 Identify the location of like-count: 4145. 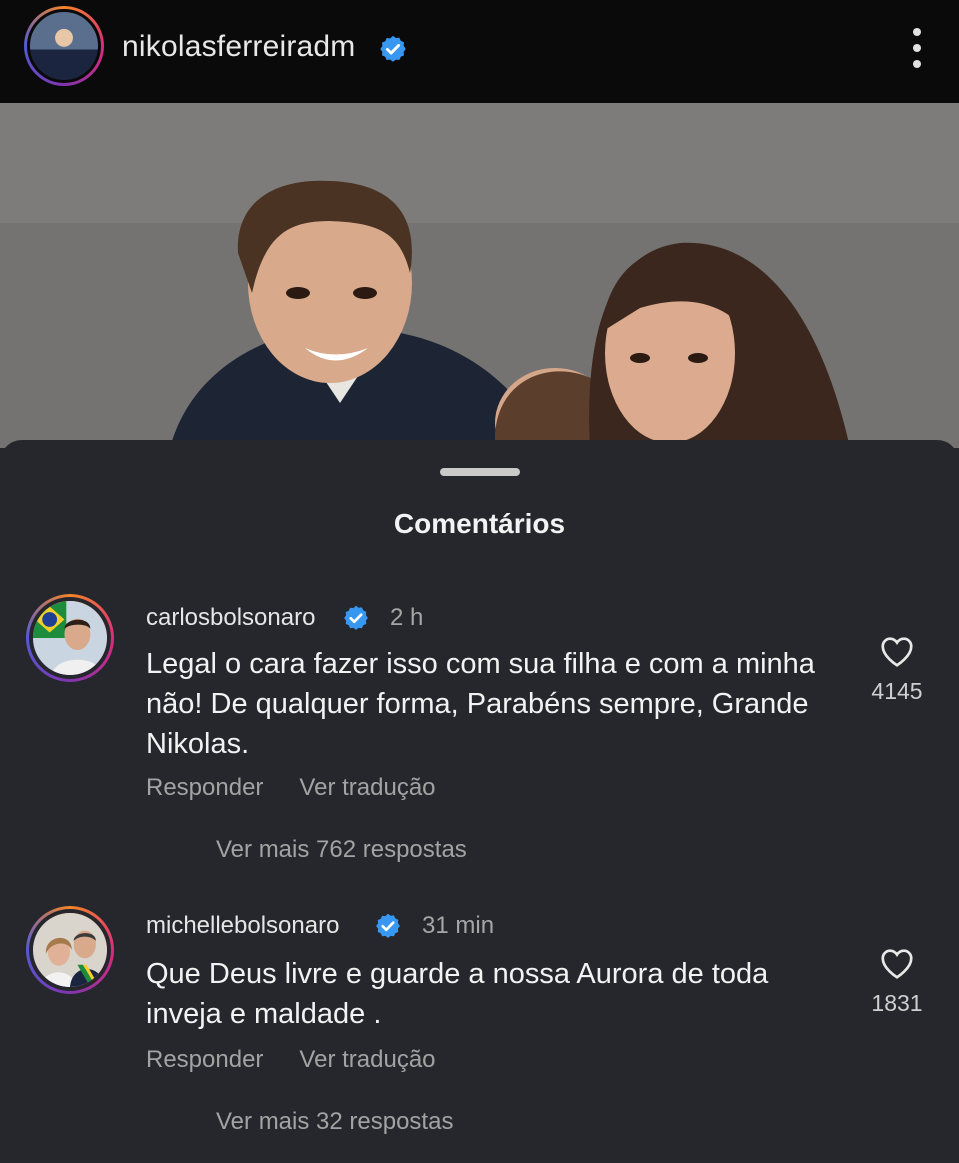
(897, 691).